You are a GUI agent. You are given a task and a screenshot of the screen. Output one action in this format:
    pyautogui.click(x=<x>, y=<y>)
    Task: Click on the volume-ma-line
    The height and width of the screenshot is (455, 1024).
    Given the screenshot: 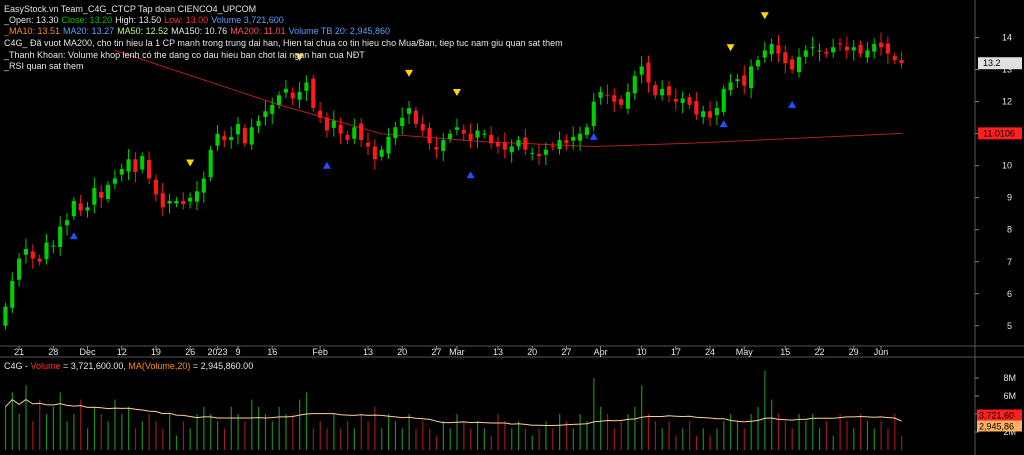 What is the action you would take?
    pyautogui.click(x=453, y=412)
    